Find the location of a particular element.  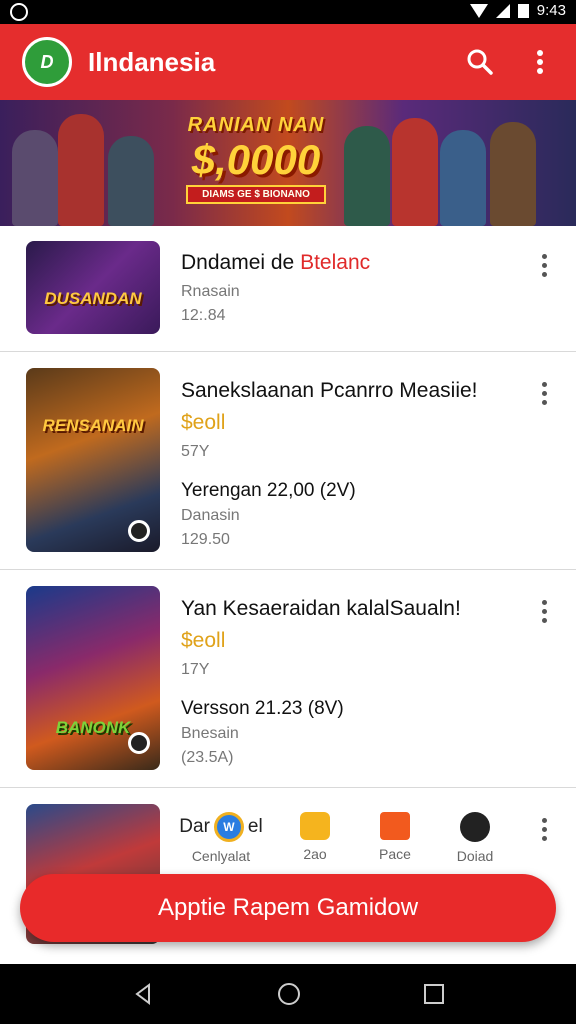

search-button is located at coordinates (480, 62).